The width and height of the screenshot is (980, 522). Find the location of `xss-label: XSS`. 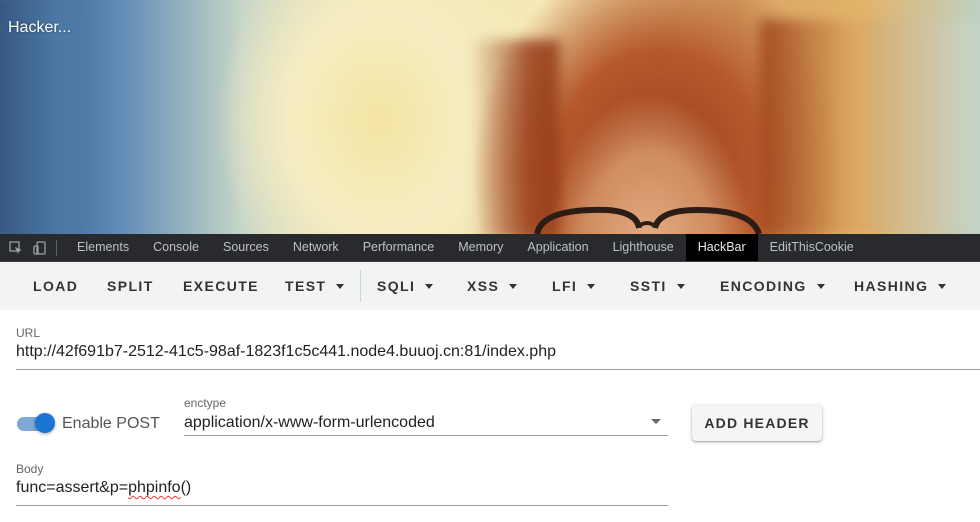

xss-label: XSS is located at coordinates (483, 286).